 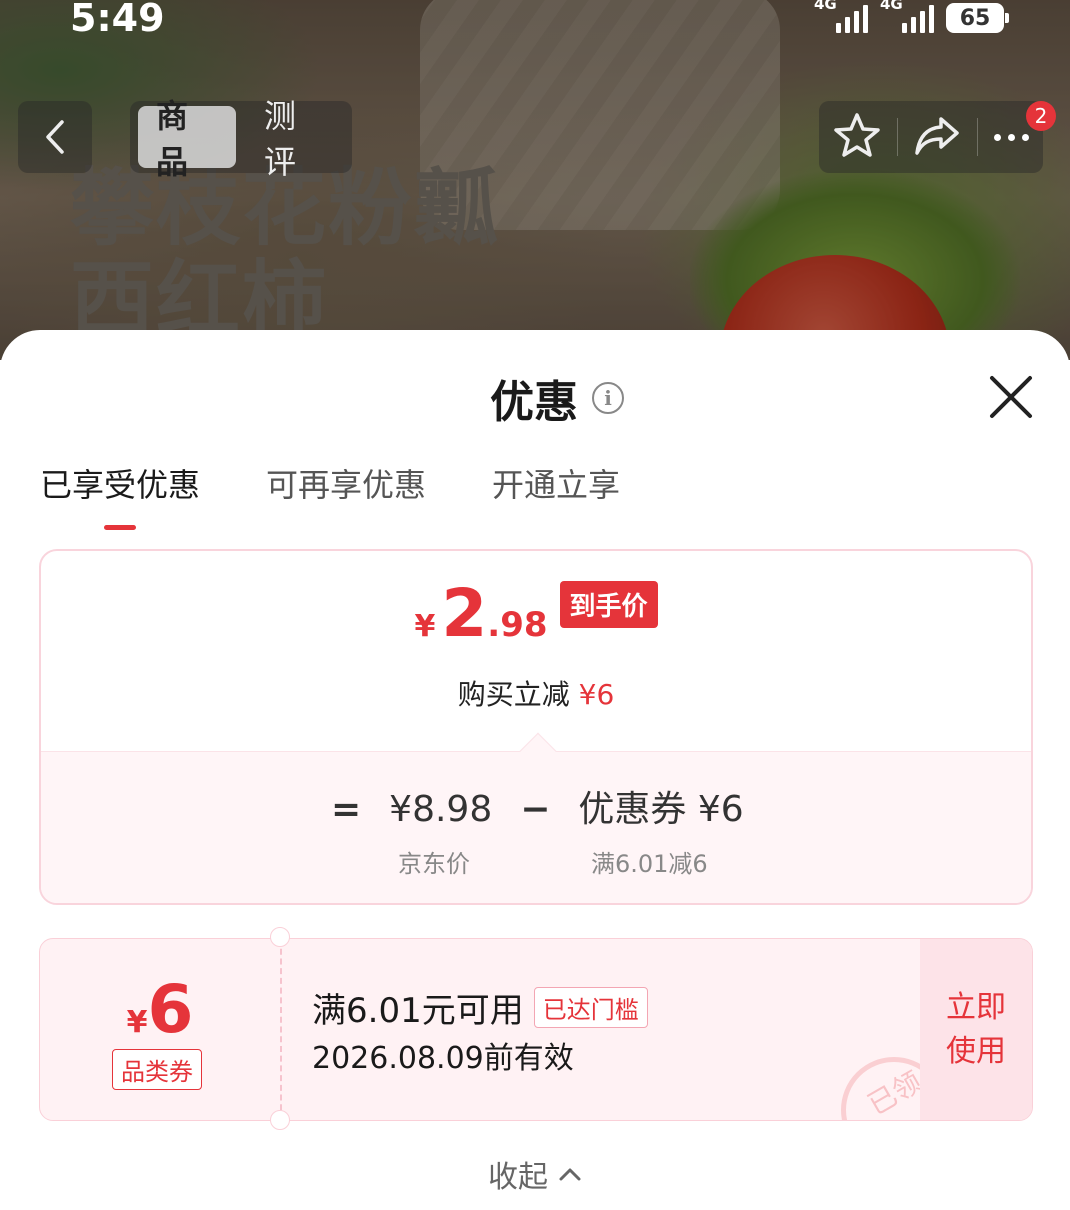 I want to click on favorite-button, so click(x=857, y=137).